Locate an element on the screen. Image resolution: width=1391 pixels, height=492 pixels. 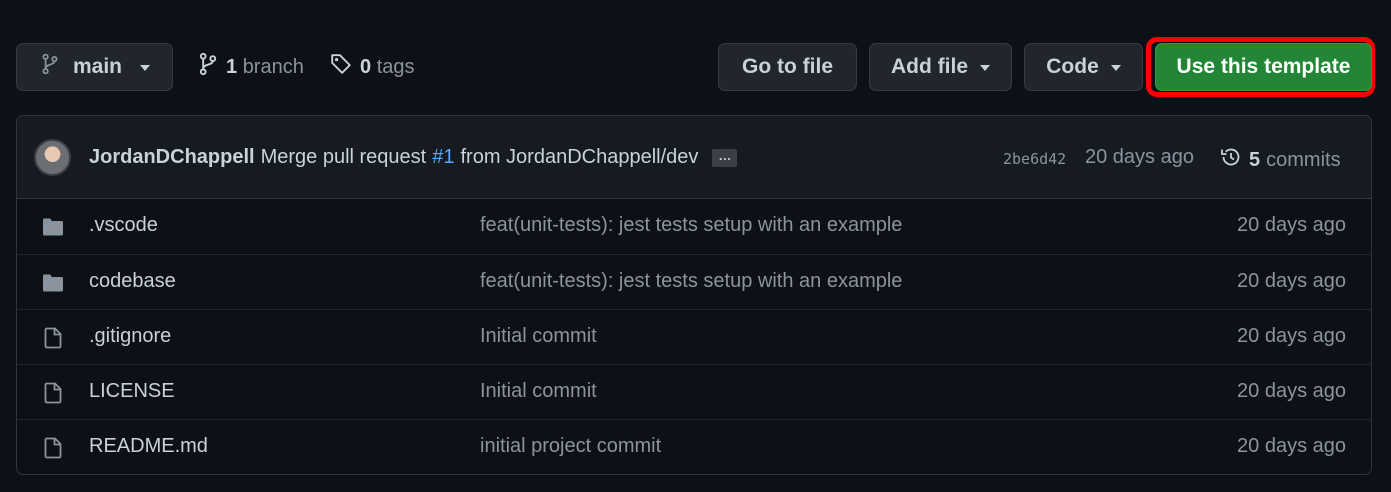
commit-count: 5 is located at coordinates (1255, 159).